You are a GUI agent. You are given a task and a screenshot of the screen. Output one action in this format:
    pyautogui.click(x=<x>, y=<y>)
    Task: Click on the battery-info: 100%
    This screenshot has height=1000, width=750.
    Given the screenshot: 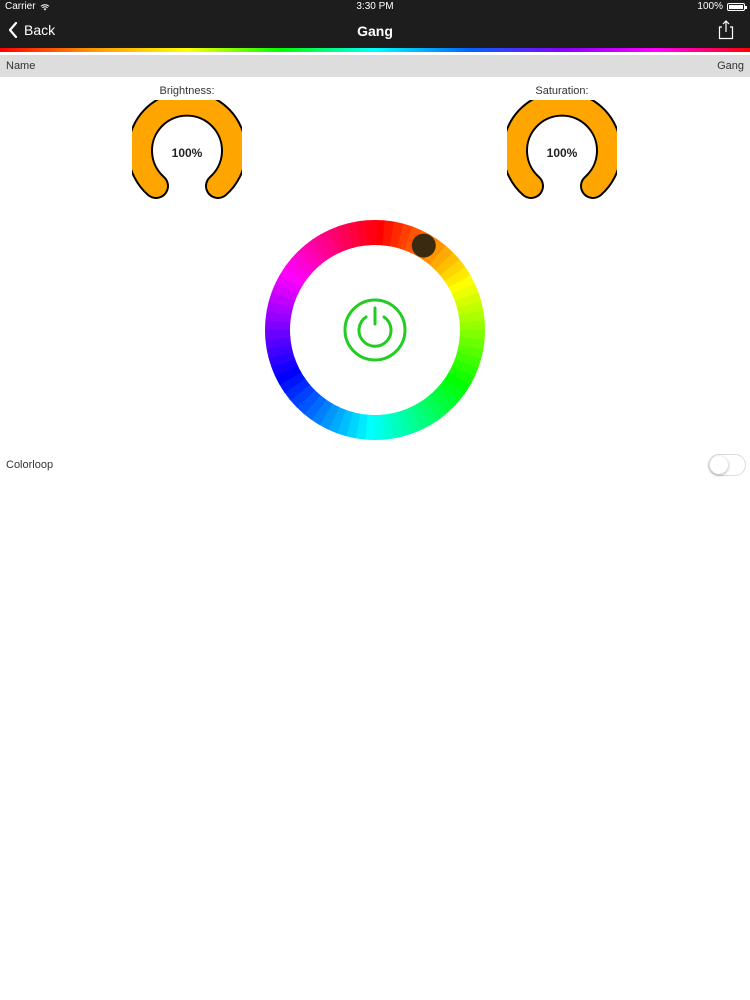 What is the action you would take?
    pyautogui.click(x=722, y=6)
    